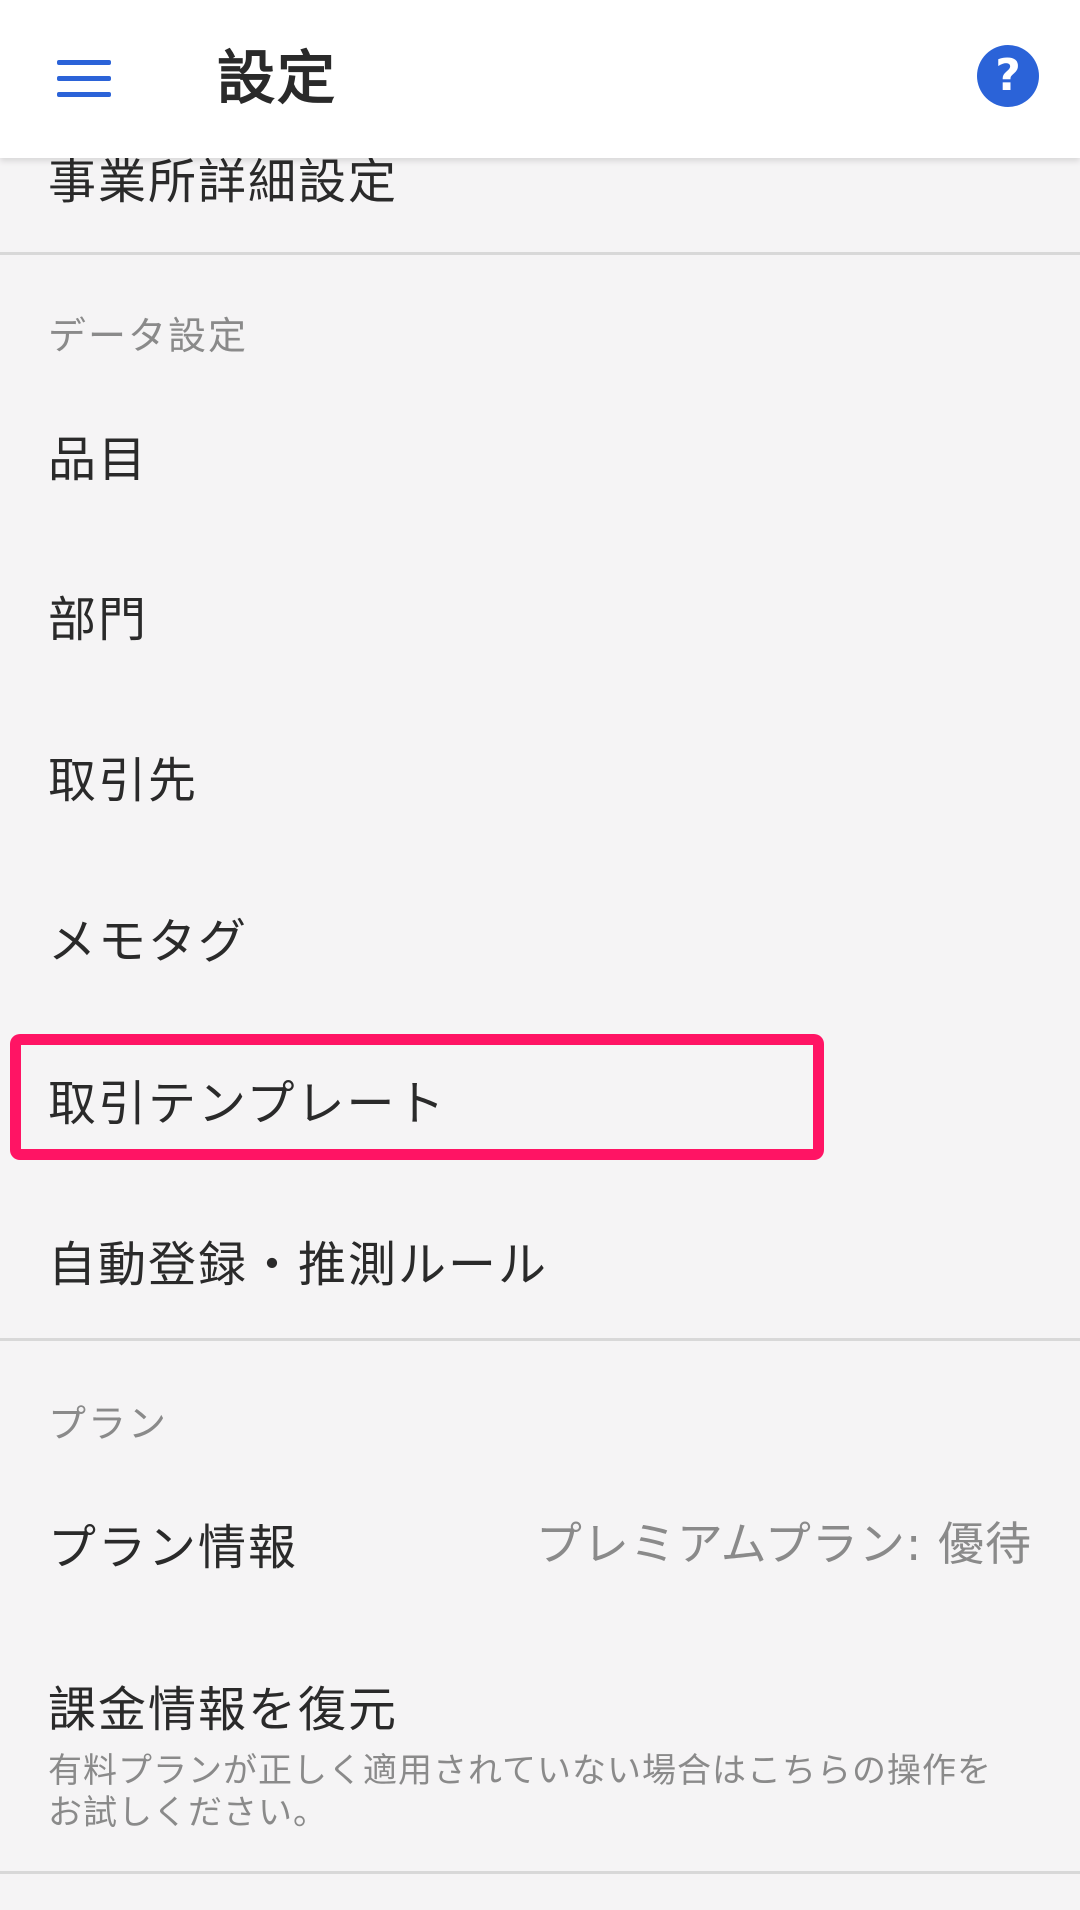 Image resolution: width=1080 pixels, height=1910 pixels. Describe the element at coordinates (540, 455) in the screenshot. I see `settings-item-items: 品目` at that location.